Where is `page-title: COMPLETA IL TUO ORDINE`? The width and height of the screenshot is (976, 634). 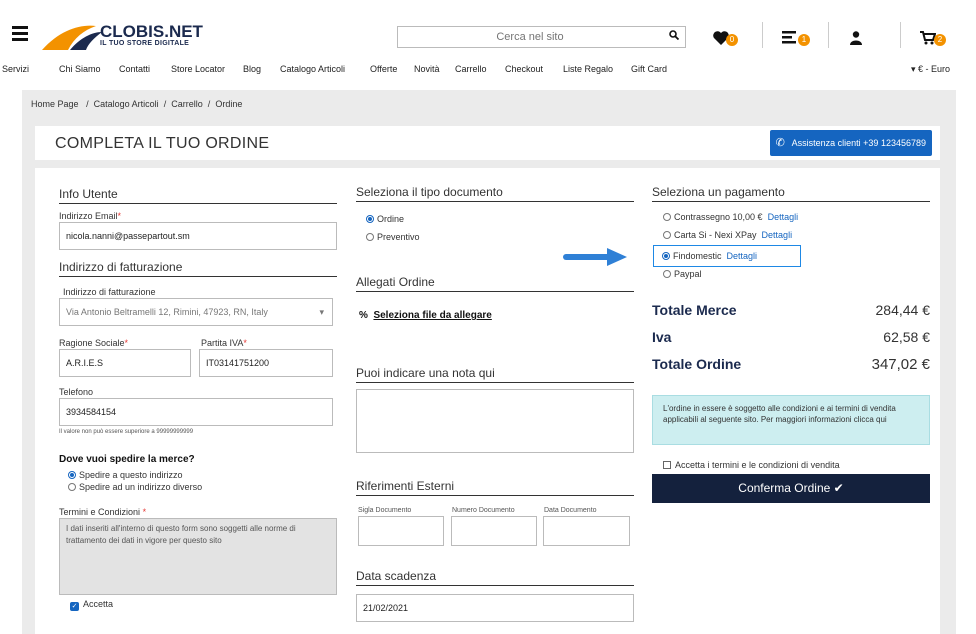 page-title: COMPLETA IL TUO ORDINE is located at coordinates (162, 143).